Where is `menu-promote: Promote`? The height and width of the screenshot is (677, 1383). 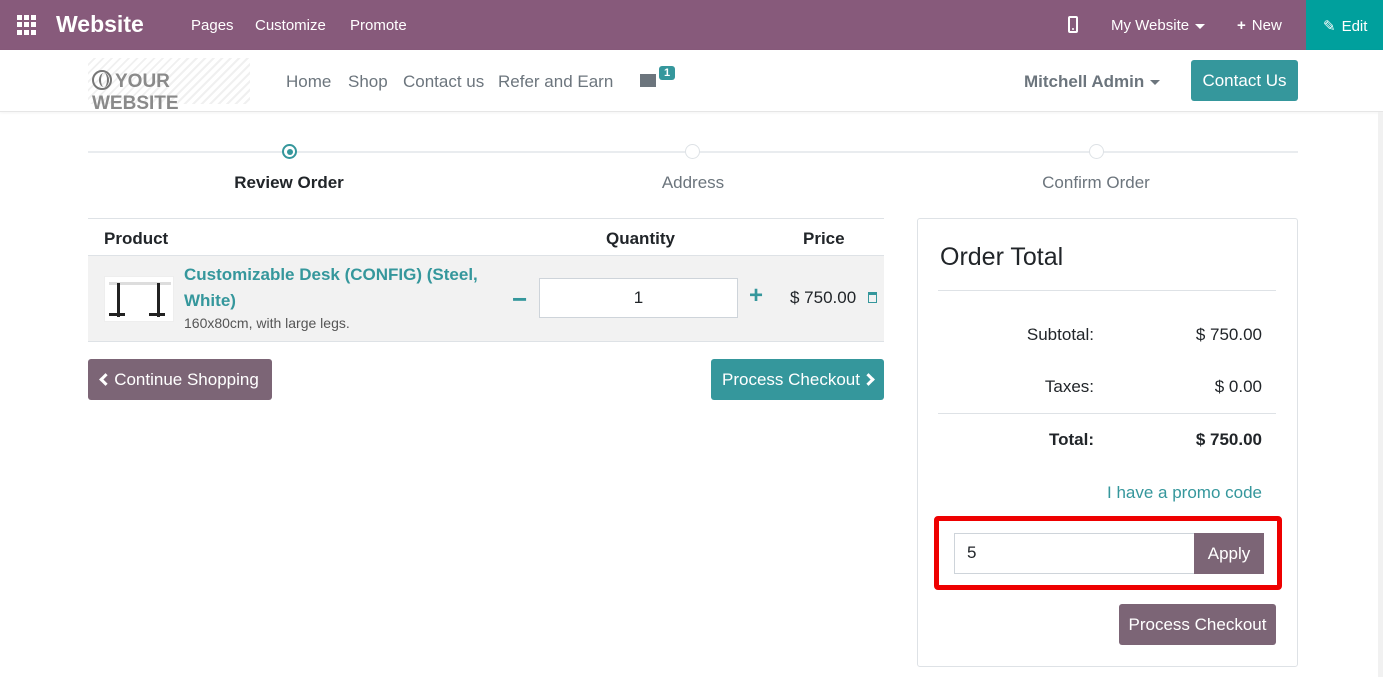
menu-promote: Promote is located at coordinates (378, 25).